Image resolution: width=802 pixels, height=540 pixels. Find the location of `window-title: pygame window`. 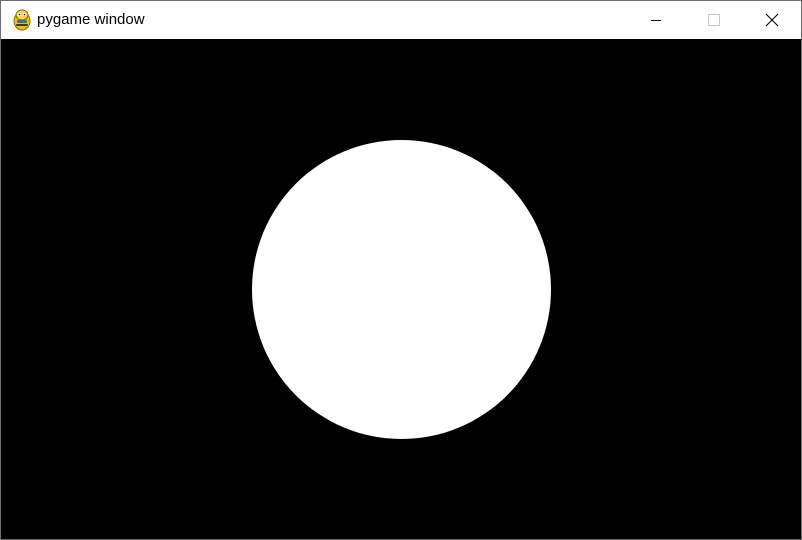

window-title: pygame window is located at coordinates (91, 19).